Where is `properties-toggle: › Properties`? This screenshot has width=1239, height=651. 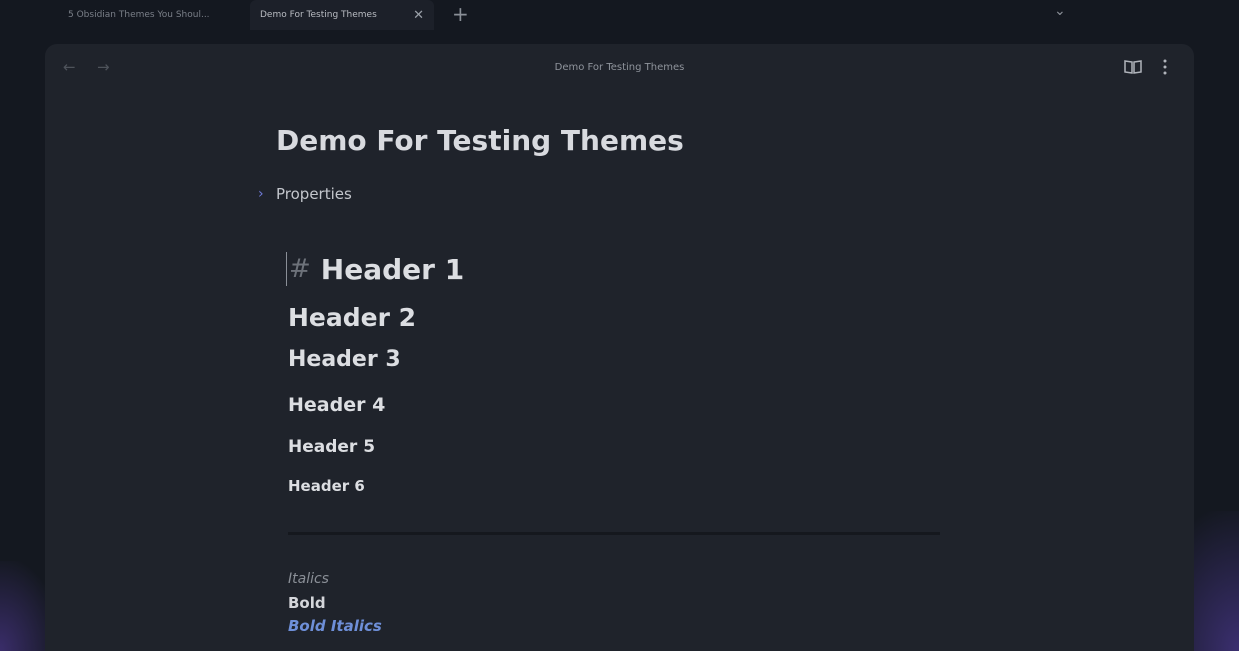 properties-toggle: › Properties is located at coordinates (305, 194).